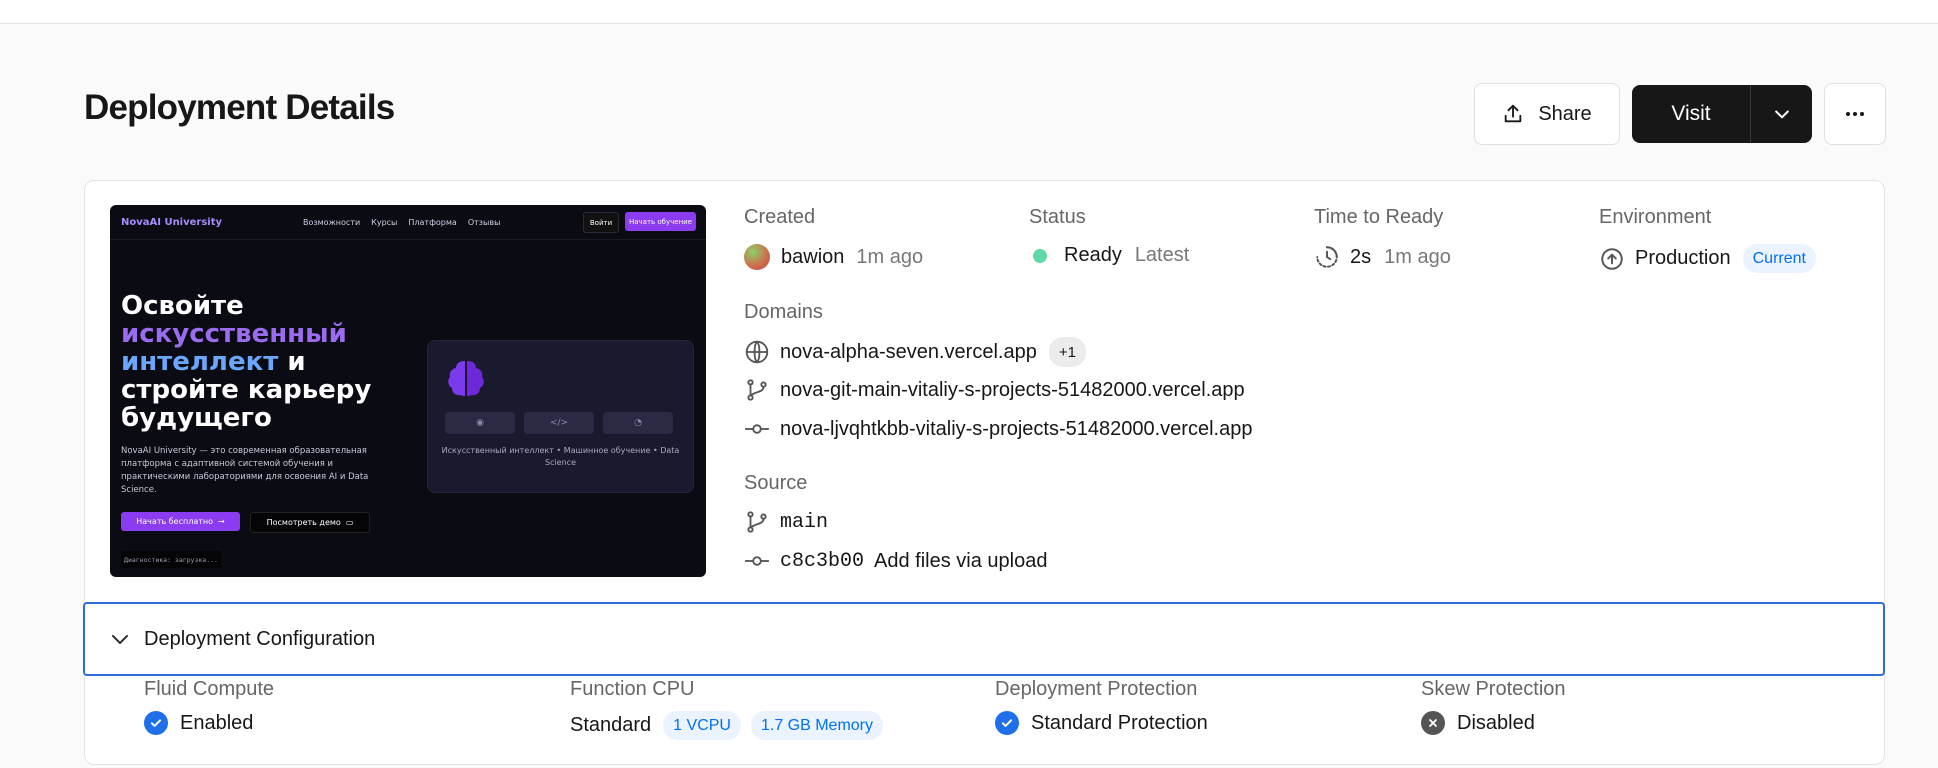 This screenshot has height=768, width=1938. Describe the element at coordinates (349, 522) in the screenshot. I see `monitor-icon: ▭` at that location.